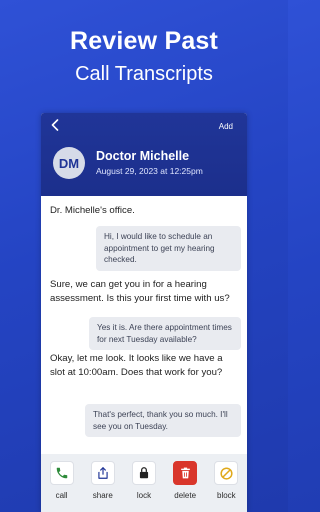  What do you see at coordinates (92, 210) in the screenshot?
I see `transcript-line: Dr. Michelle's office.` at bounding box center [92, 210].